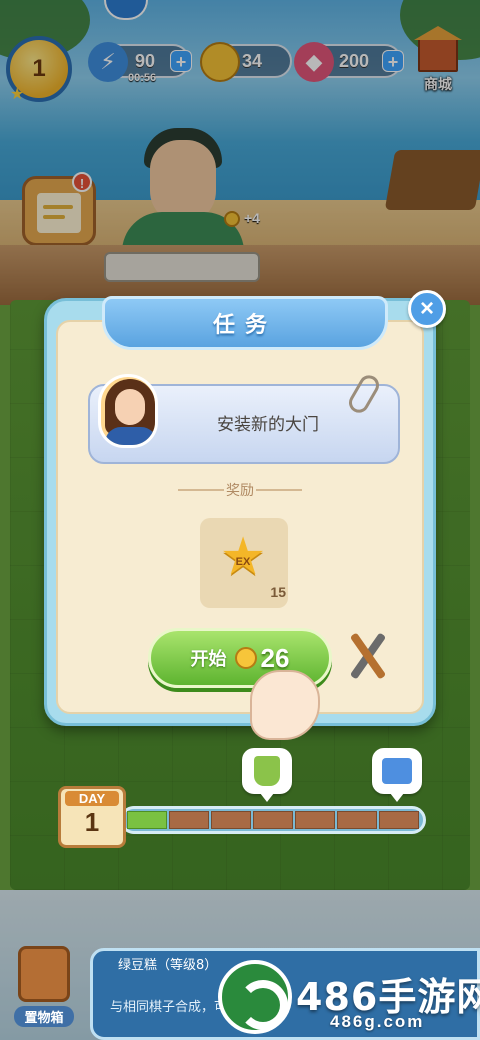 Image resolution: width=480 pixels, height=1040 pixels. I want to click on experience-badge-text: EX, so click(243, 562).